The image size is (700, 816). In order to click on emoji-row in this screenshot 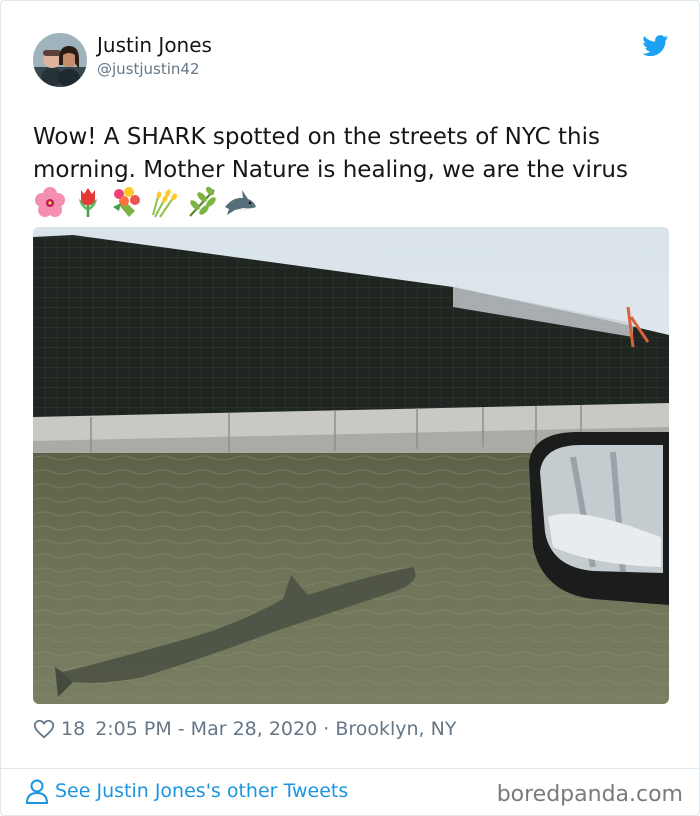, I will do `click(145, 202)`.